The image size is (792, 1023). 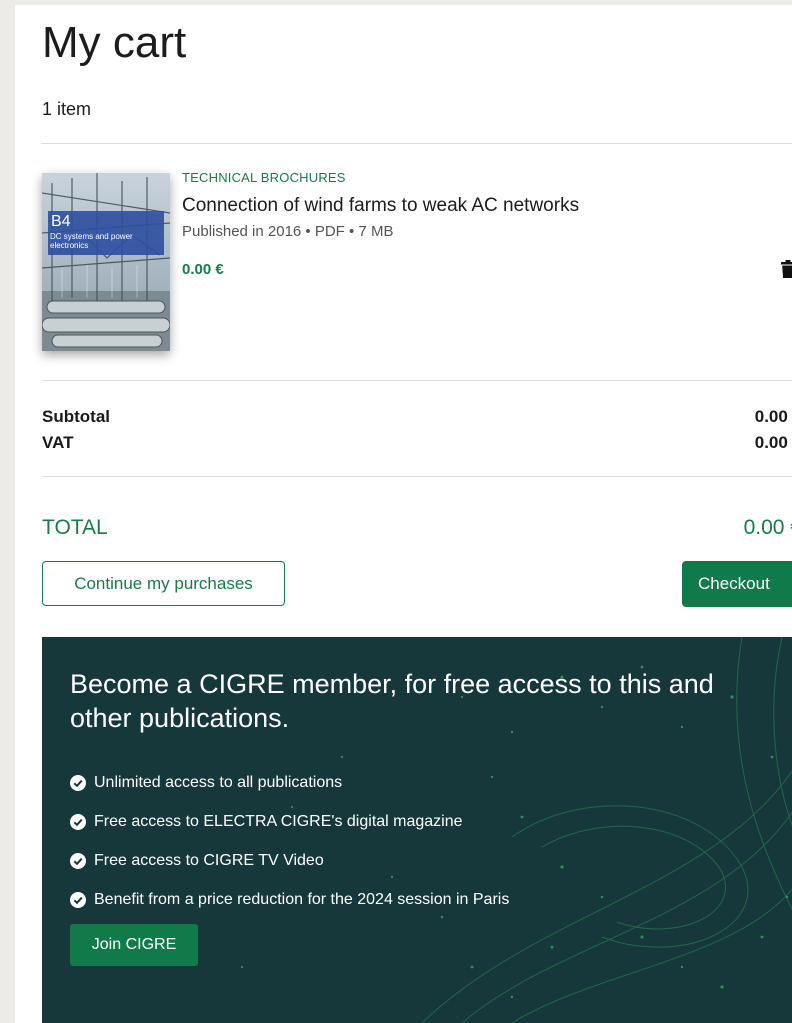 I want to click on vat-label: VAT, so click(x=58, y=442).